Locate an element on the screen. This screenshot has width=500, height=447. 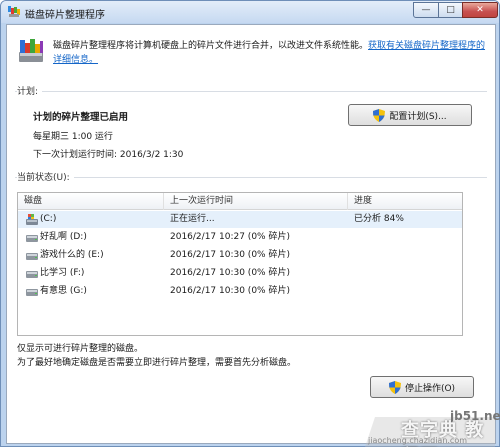
stop-operation-button: 停止操作(O) is located at coordinates (422, 387).